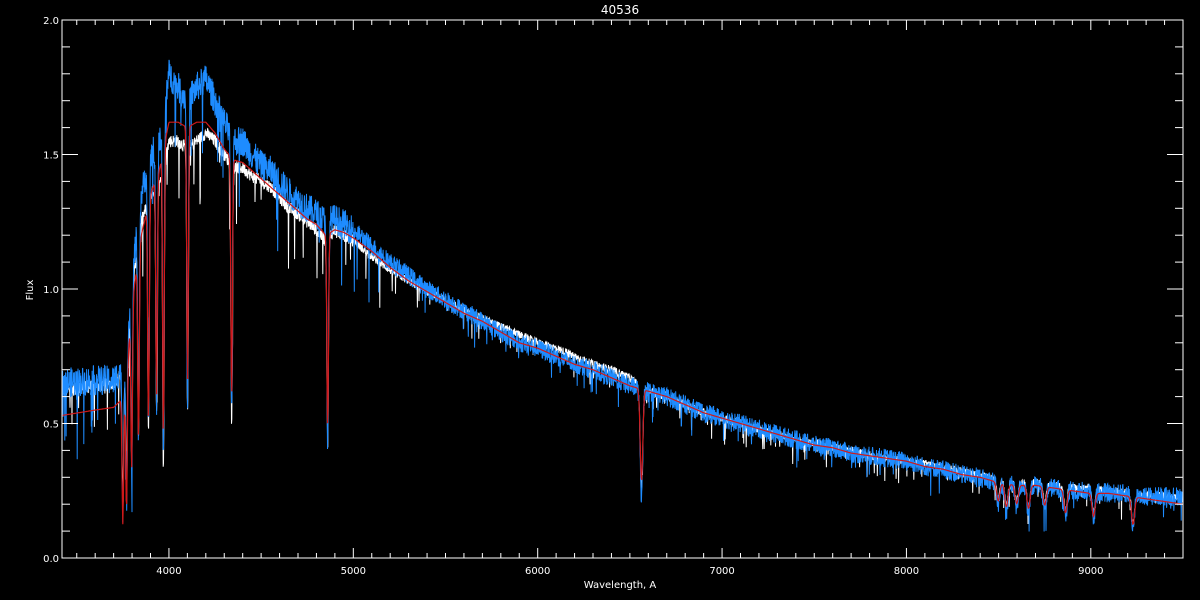 This screenshot has width=1200, height=600. Describe the element at coordinates (51, 156) in the screenshot. I see `y-tick-label: 1.5` at that location.